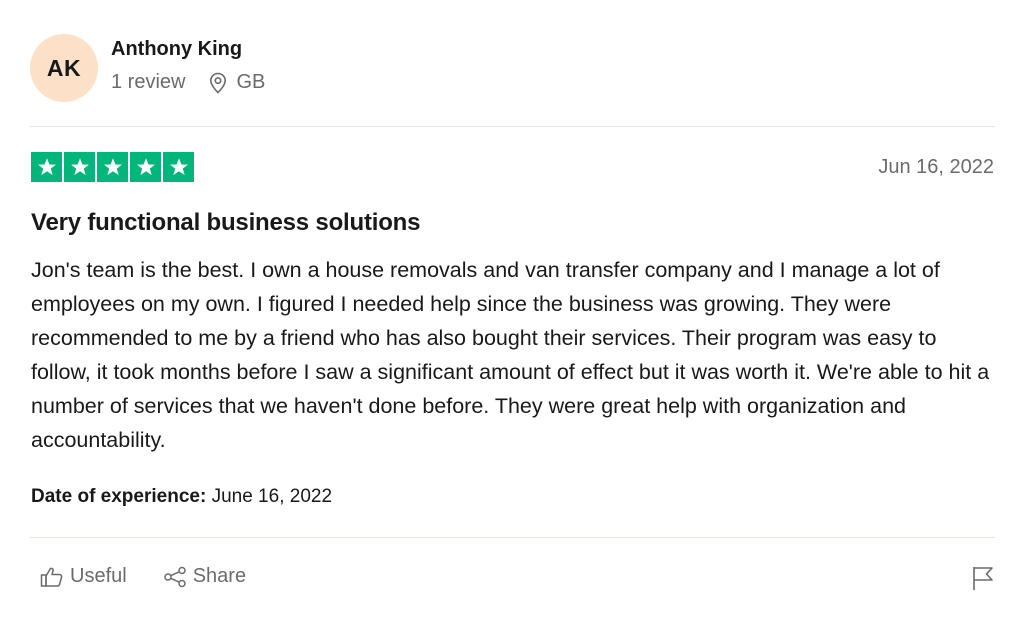 This screenshot has height=620, width=1024. I want to click on review-actions: Useful Share, so click(143, 576).